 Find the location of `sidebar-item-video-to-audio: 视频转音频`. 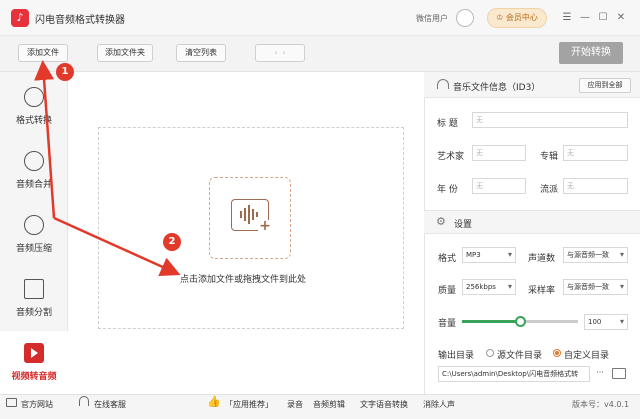

sidebar-item-video-to-audio: 视频转音频 is located at coordinates (34, 363).